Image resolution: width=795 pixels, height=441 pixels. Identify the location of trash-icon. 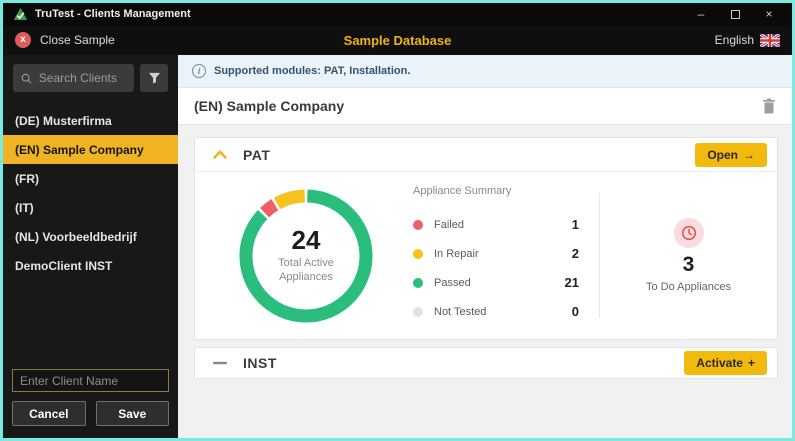
(769, 106).